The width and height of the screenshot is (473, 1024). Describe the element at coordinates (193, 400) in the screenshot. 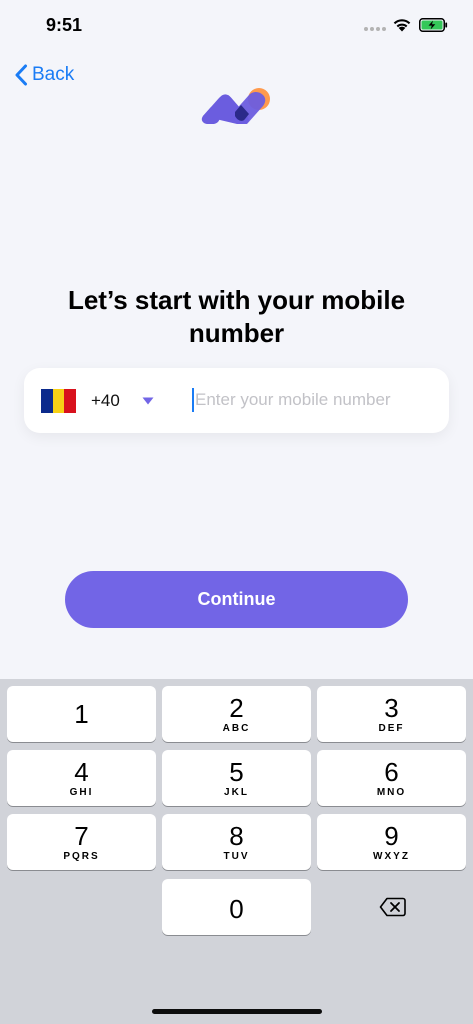

I see `text-cursor` at that location.